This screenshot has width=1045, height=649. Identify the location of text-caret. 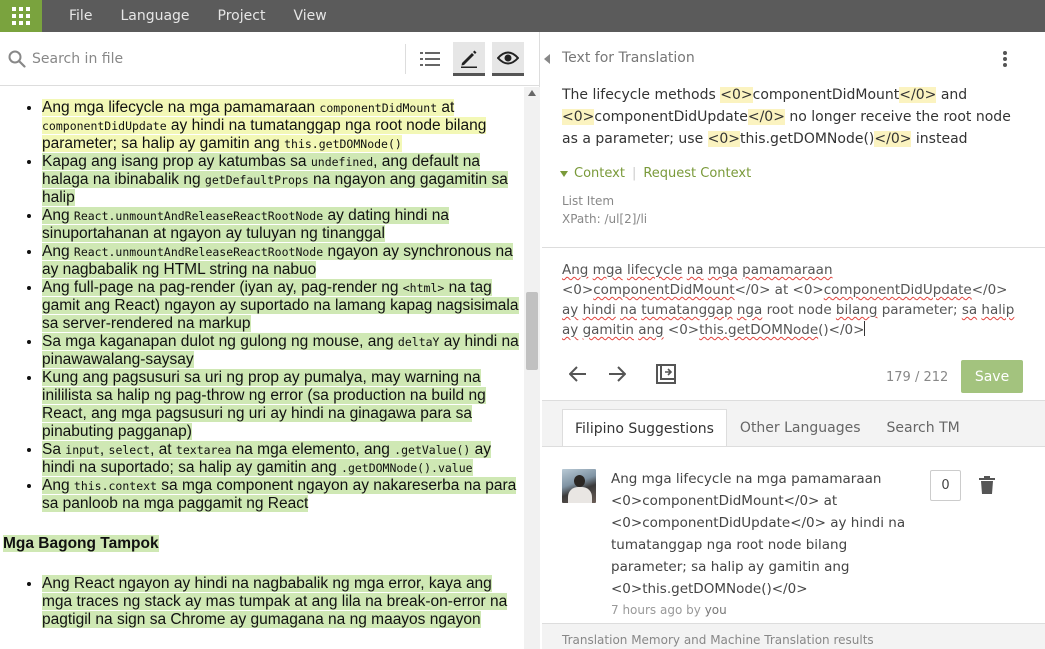
(865, 328).